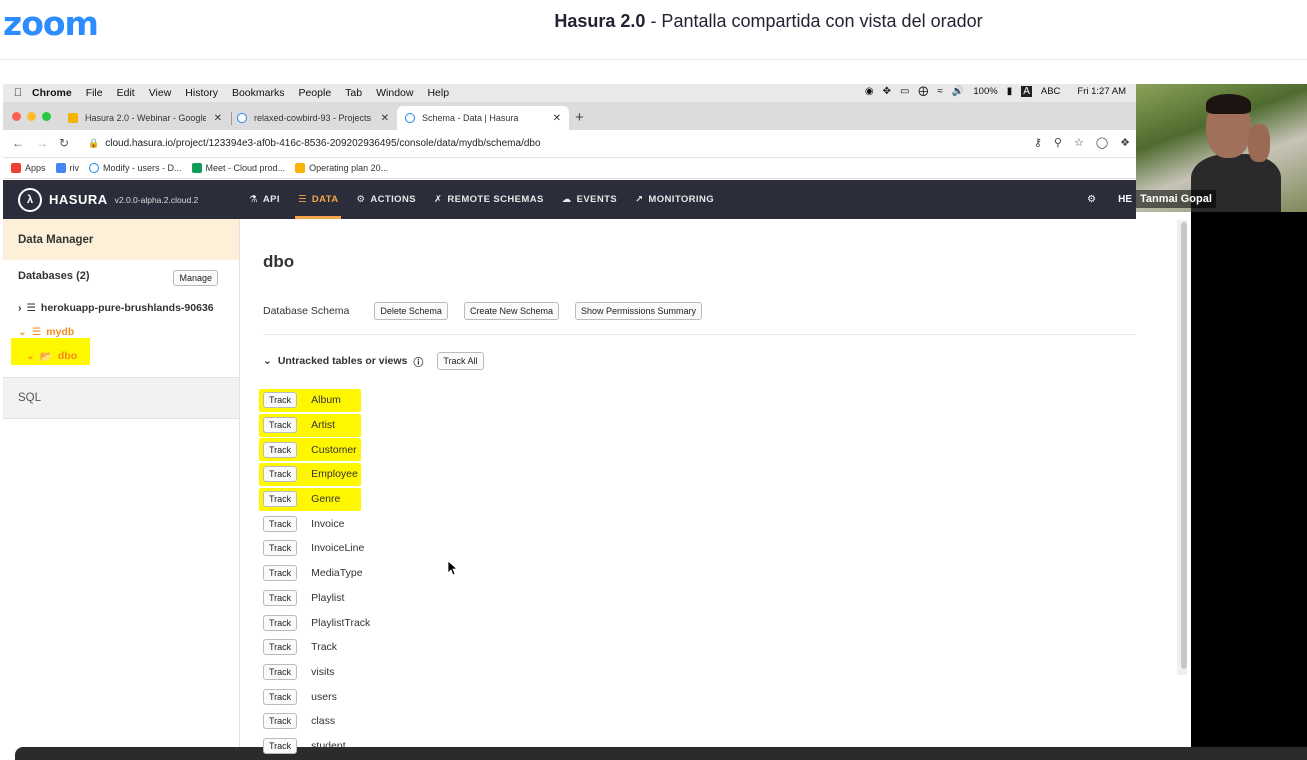 This screenshot has width=1307, height=760. I want to click on bluetooth-icon: ⨁, so click(923, 91).